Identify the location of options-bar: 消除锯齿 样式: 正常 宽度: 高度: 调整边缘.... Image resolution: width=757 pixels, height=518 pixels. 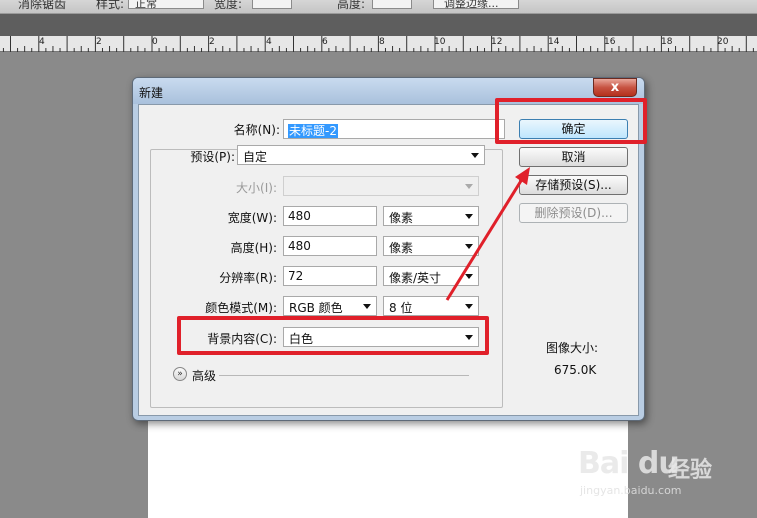
(378, 7).